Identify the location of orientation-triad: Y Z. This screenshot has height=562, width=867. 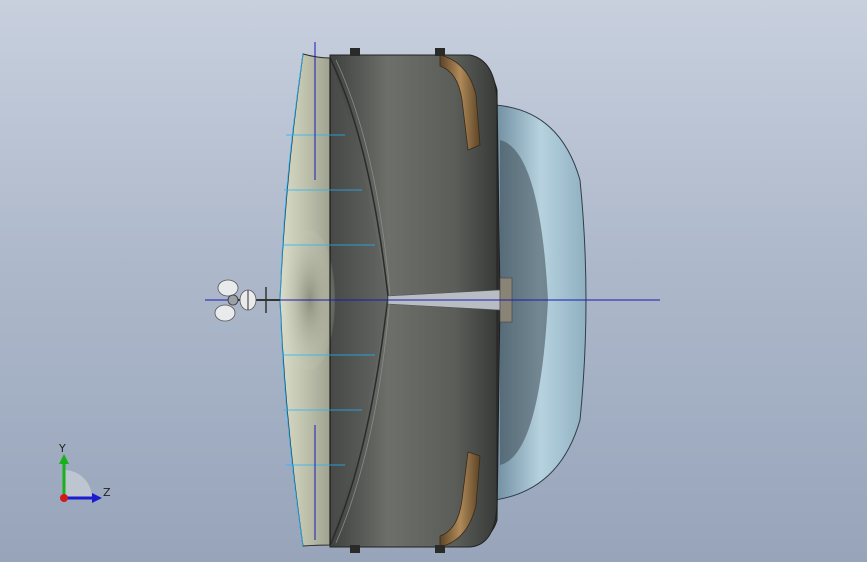
(85, 475).